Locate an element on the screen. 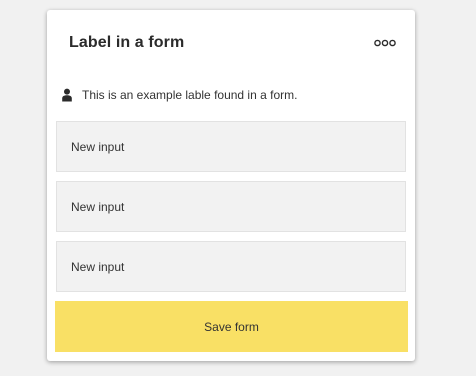 The height and width of the screenshot is (376, 476). more-options-button is located at coordinates (385, 43).